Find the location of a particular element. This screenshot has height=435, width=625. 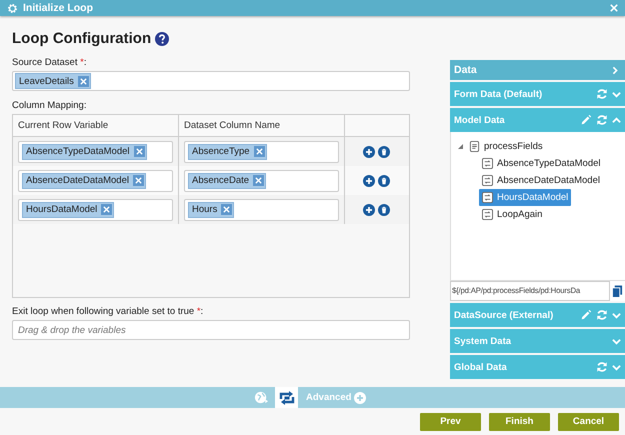

chevron-up-icon is located at coordinates (616, 120).